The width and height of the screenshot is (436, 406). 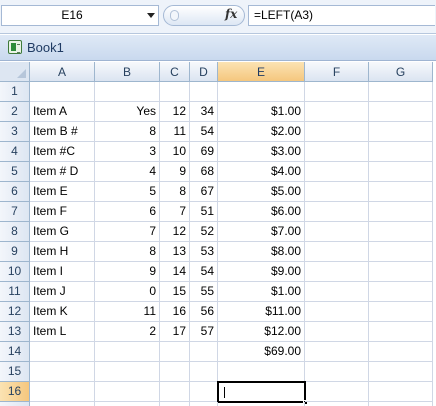 What do you see at coordinates (337, 92) in the screenshot?
I see `cell-f1` at bounding box center [337, 92].